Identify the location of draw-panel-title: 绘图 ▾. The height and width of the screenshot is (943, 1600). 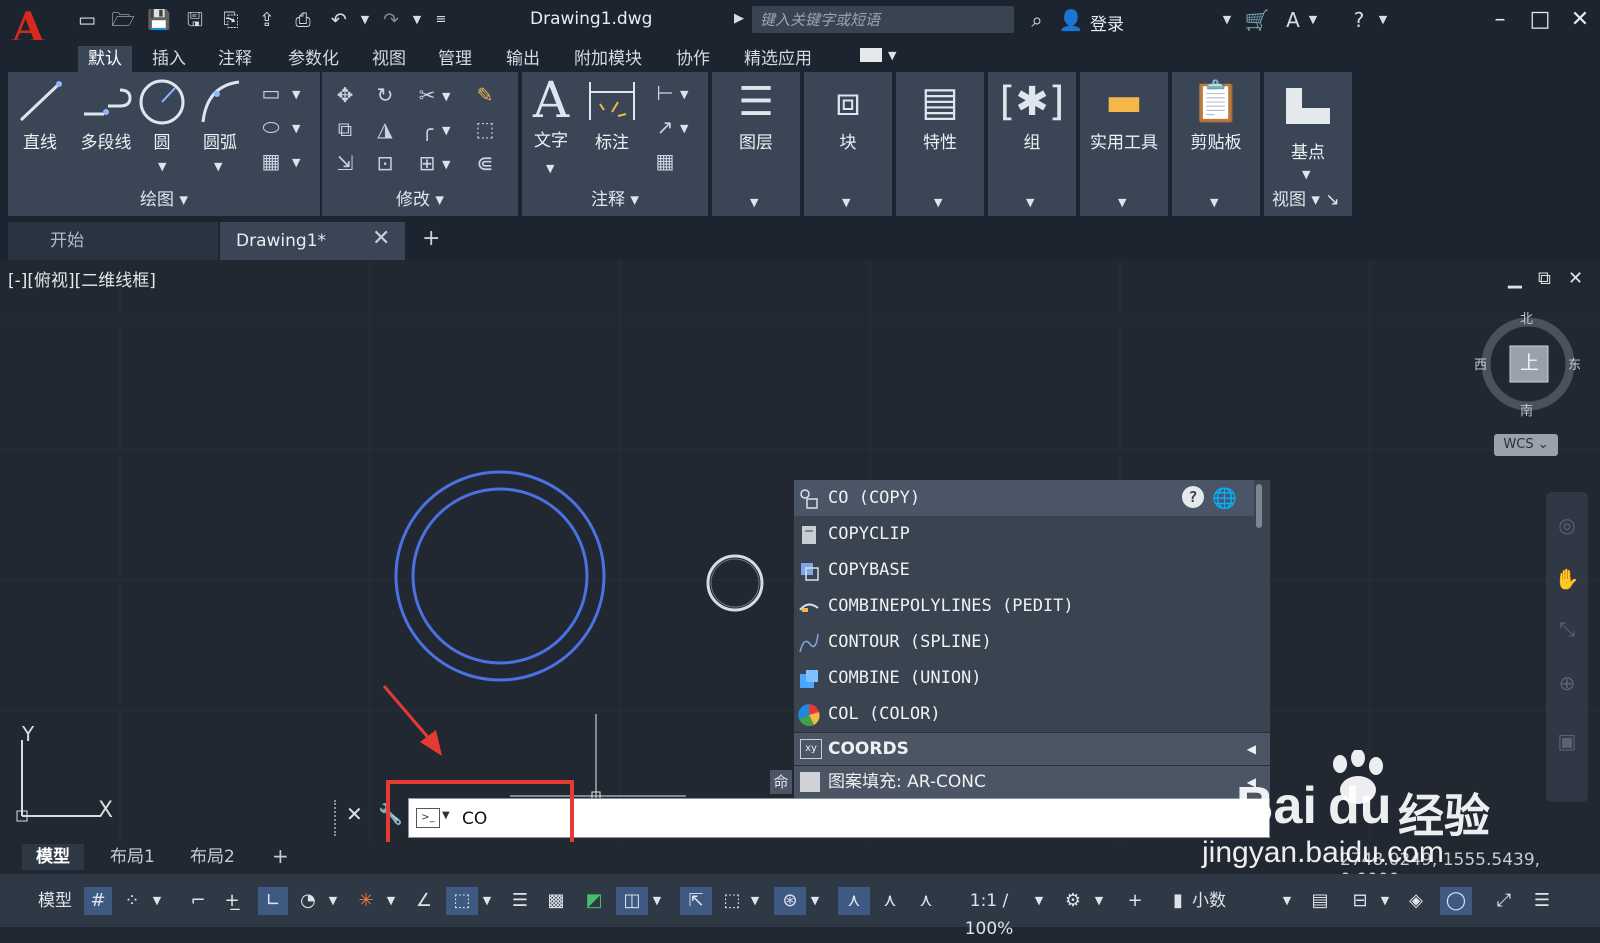
(164, 197).